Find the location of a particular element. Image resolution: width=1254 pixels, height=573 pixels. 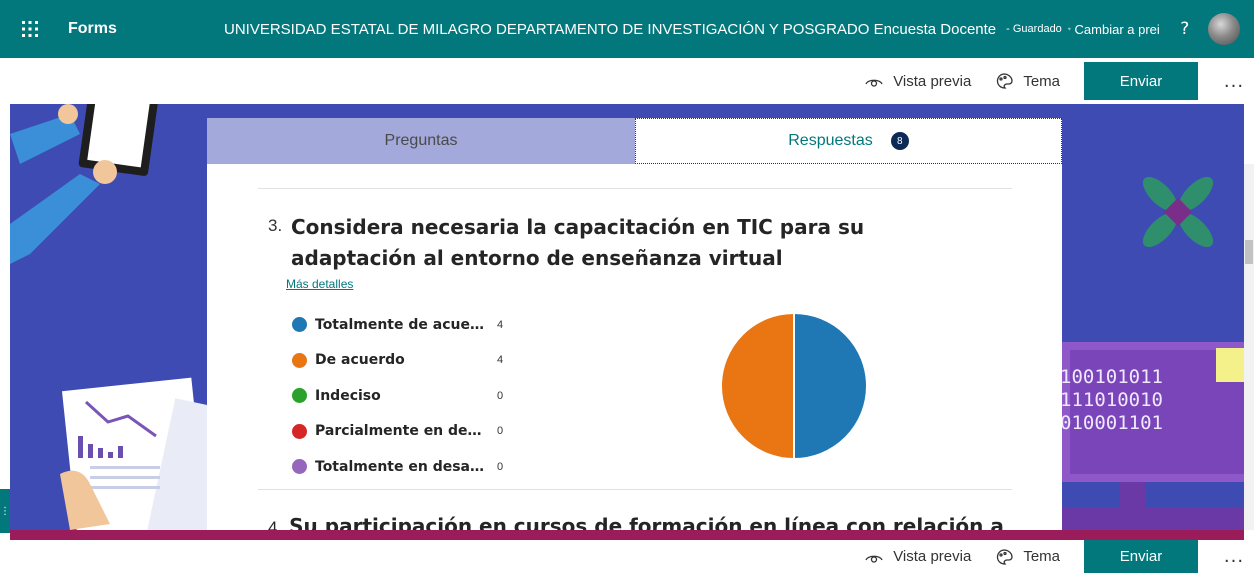

legend-label: Indeciso is located at coordinates (348, 395).